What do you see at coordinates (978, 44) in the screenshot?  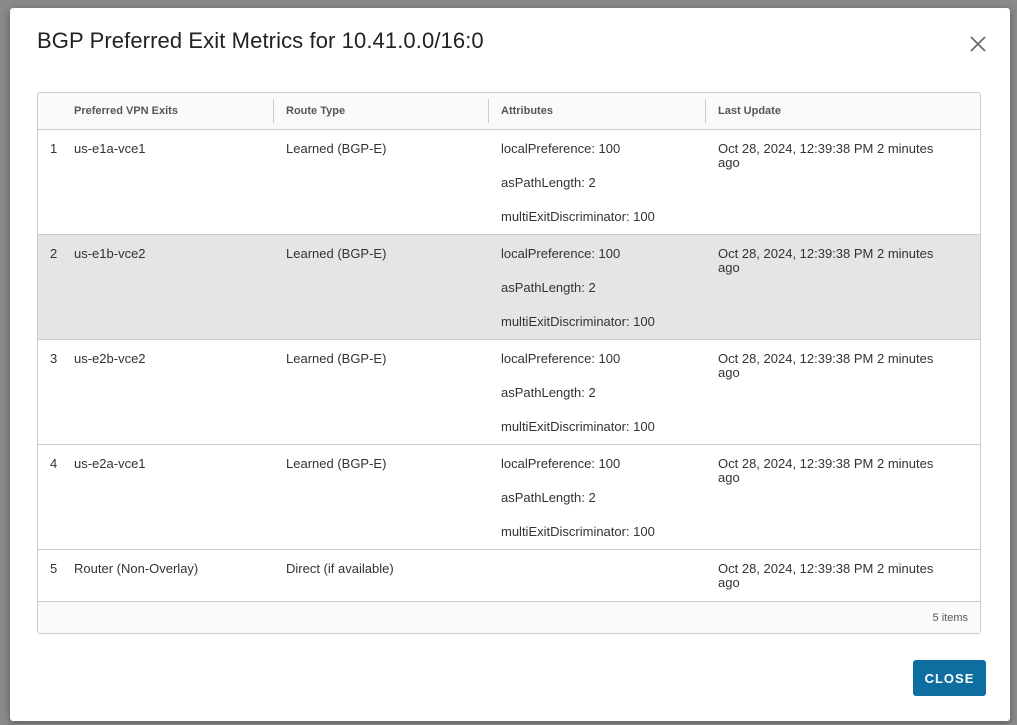 I see `close-icon` at bounding box center [978, 44].